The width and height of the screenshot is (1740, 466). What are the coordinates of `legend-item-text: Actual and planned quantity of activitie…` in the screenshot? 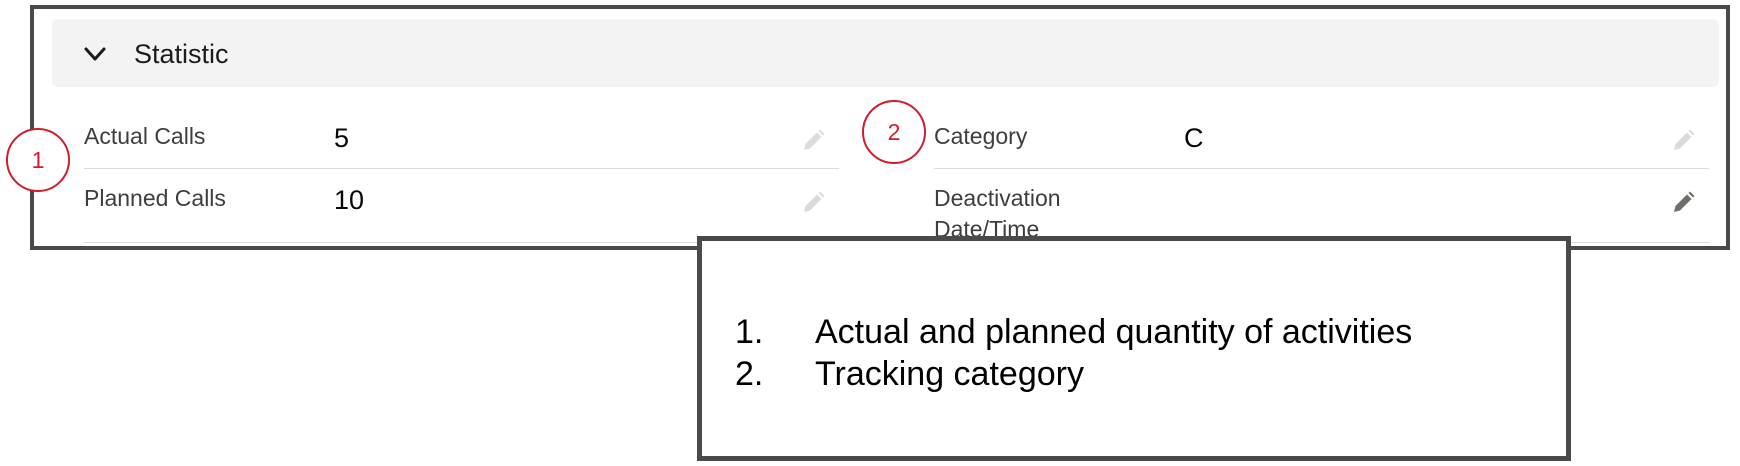 It's located at (1114, 332).